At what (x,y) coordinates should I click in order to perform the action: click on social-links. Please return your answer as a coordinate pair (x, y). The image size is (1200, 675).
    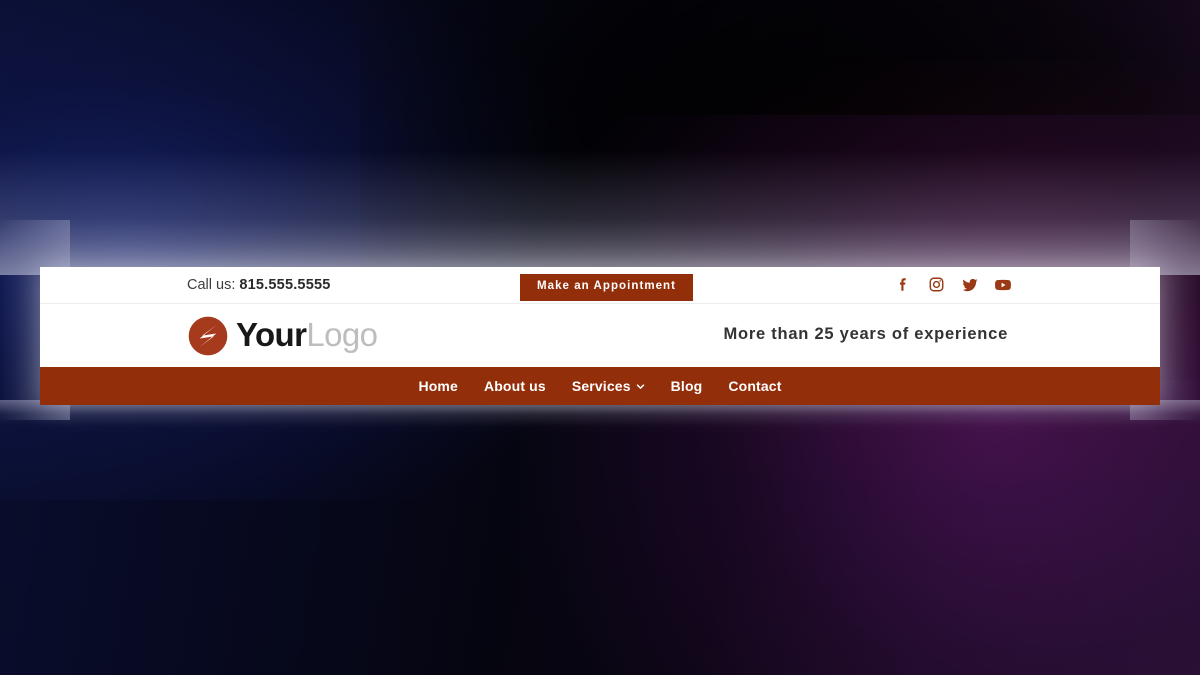
    Looking at the image, I should click on (953, 284).